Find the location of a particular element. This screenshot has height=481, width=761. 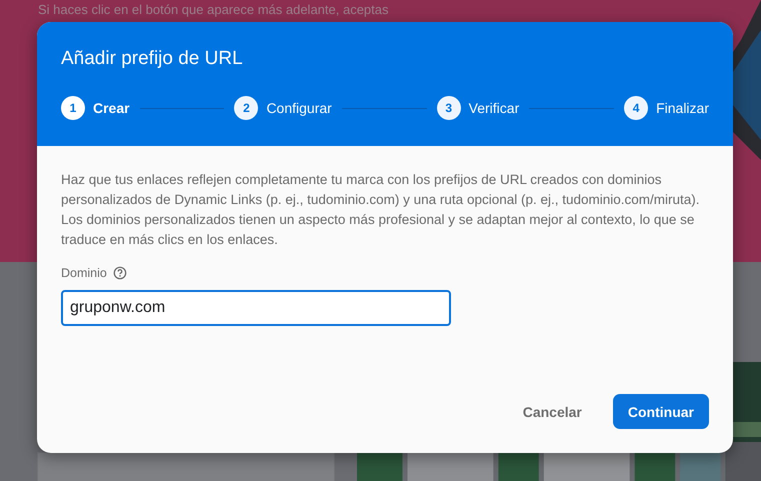

step-number: 2 is located at coordinates (246, 108).